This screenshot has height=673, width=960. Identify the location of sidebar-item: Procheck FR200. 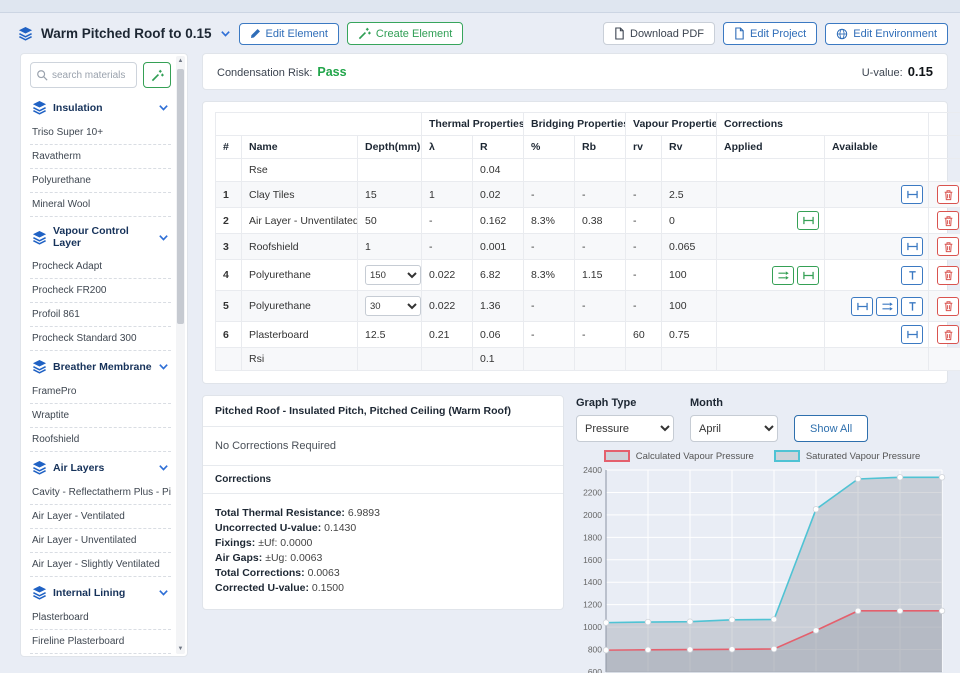
(100, 291).